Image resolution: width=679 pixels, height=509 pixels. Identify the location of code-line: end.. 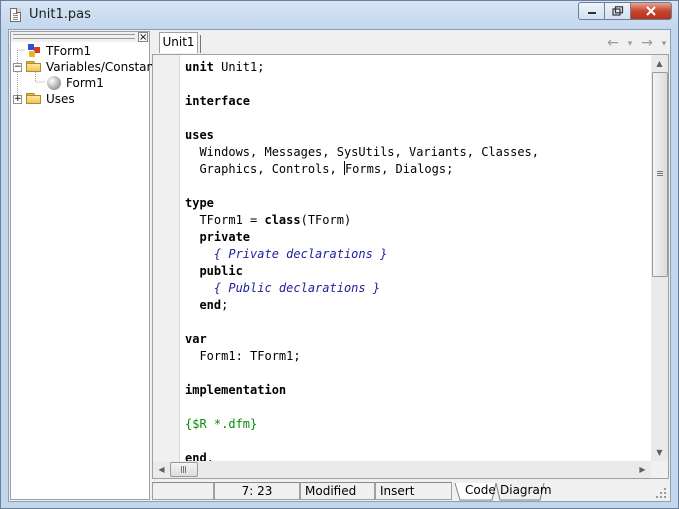
(415, 455).